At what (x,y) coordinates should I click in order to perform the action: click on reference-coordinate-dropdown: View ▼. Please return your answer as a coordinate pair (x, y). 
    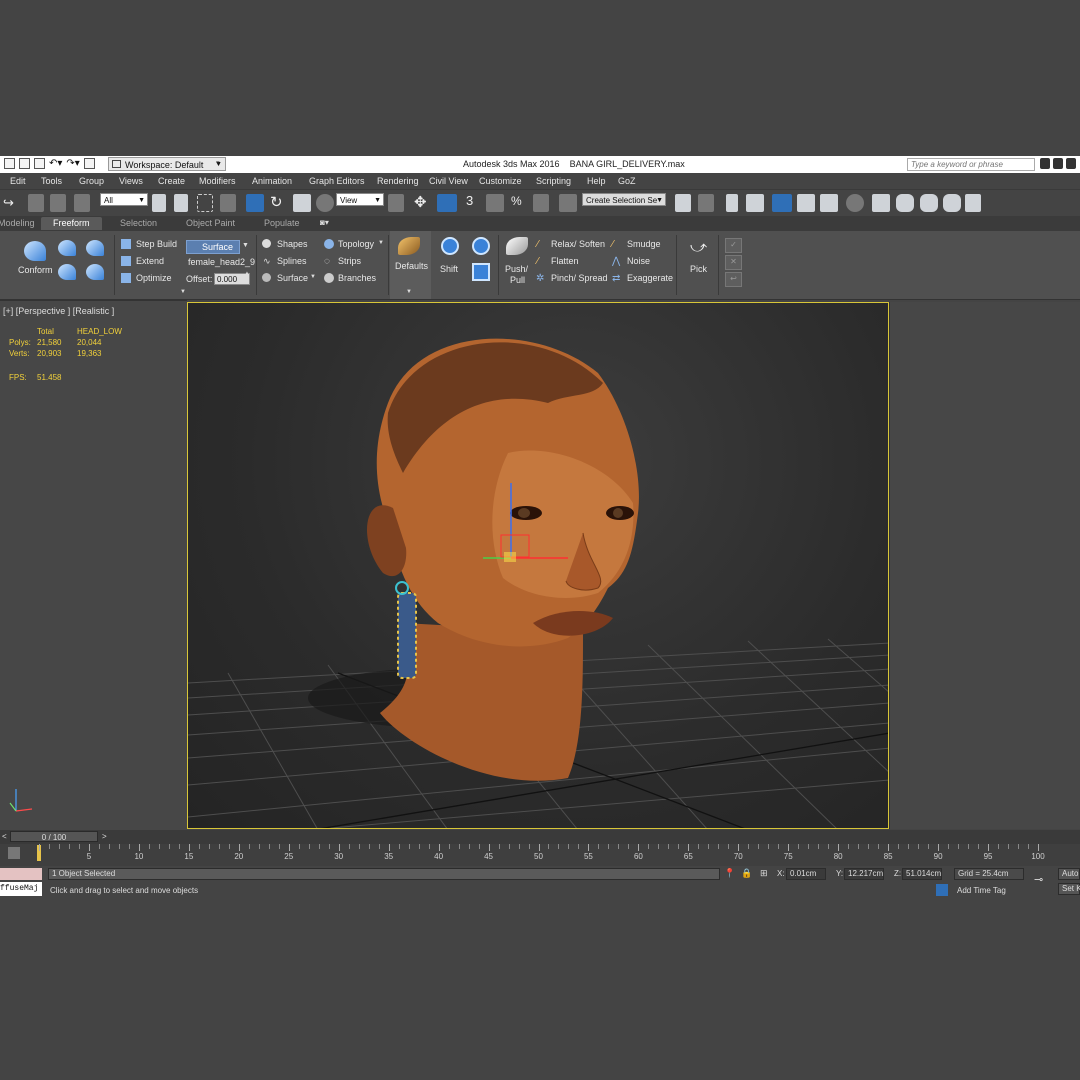
    Looking at the image, I should click on (360, 199).